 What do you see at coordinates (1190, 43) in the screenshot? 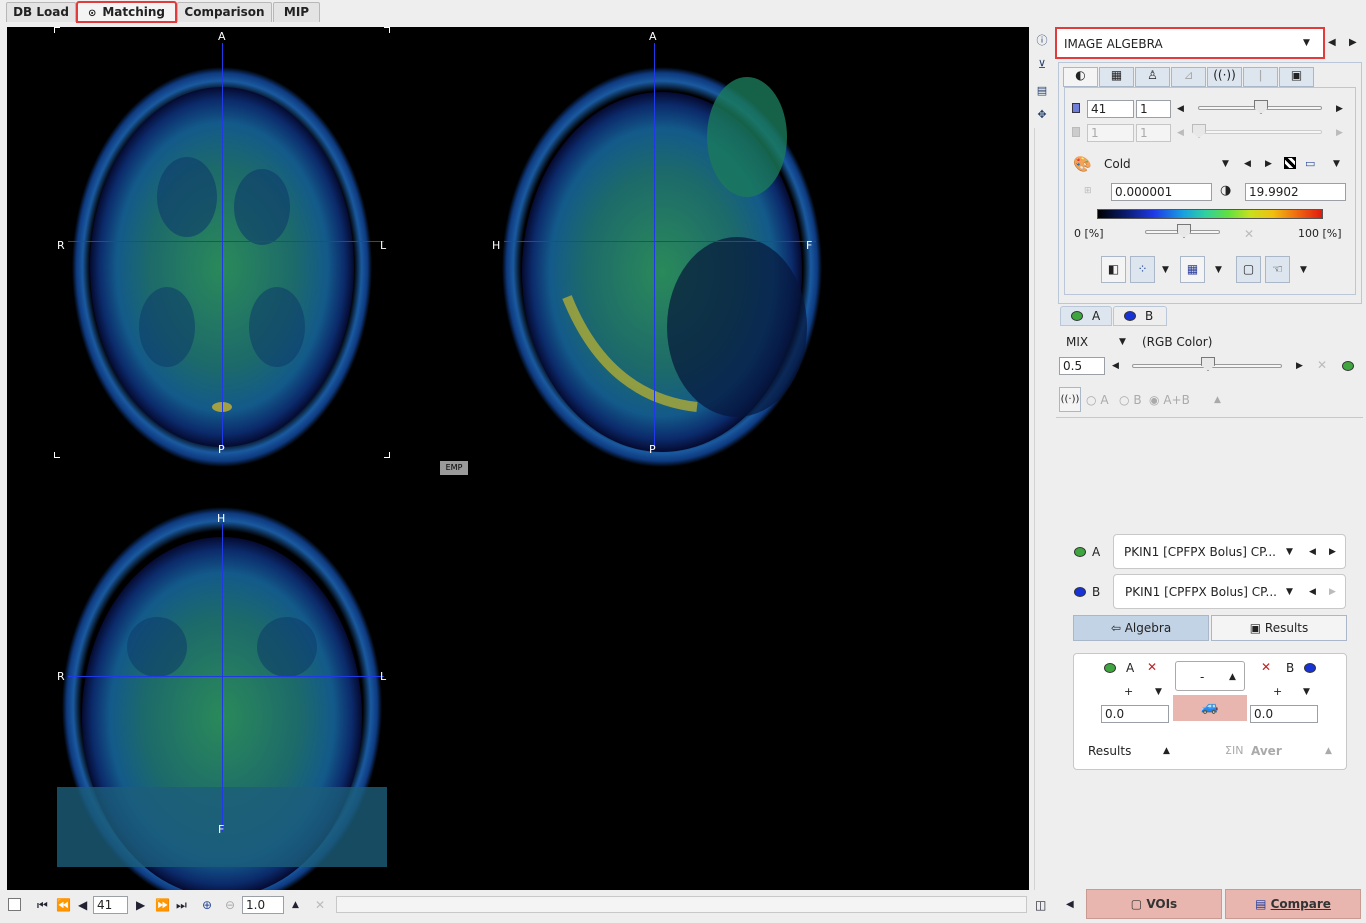
I see `tool-select: IMAGE ALGEBRA ▼` at bounding box center [1190, 43].